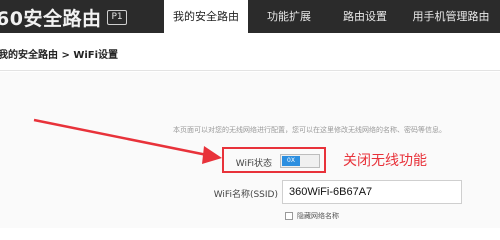  Describe the element at coordinates (372, 192) in the screenshot. I see `ssid-input: 360WiFi-6B67A7` at that location.